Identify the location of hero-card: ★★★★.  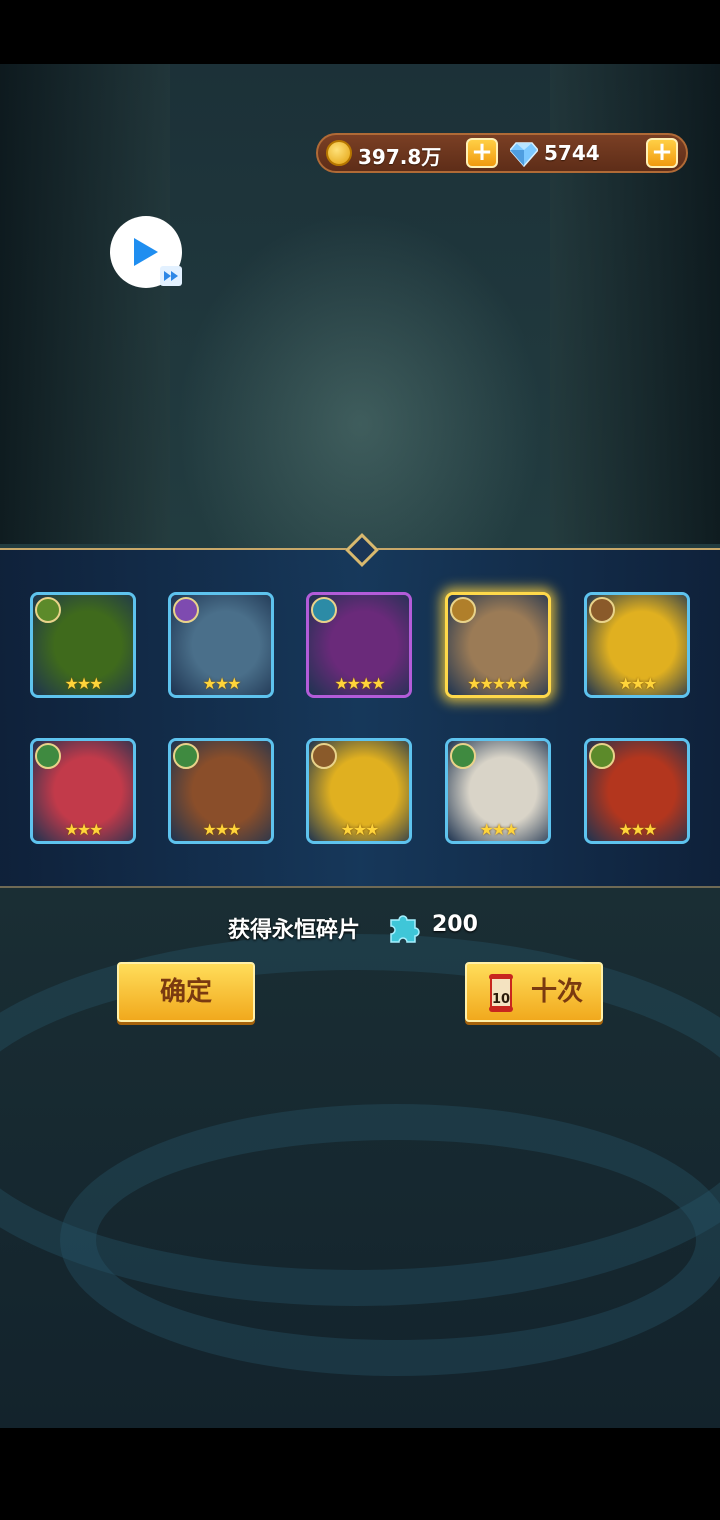
(359, 645).